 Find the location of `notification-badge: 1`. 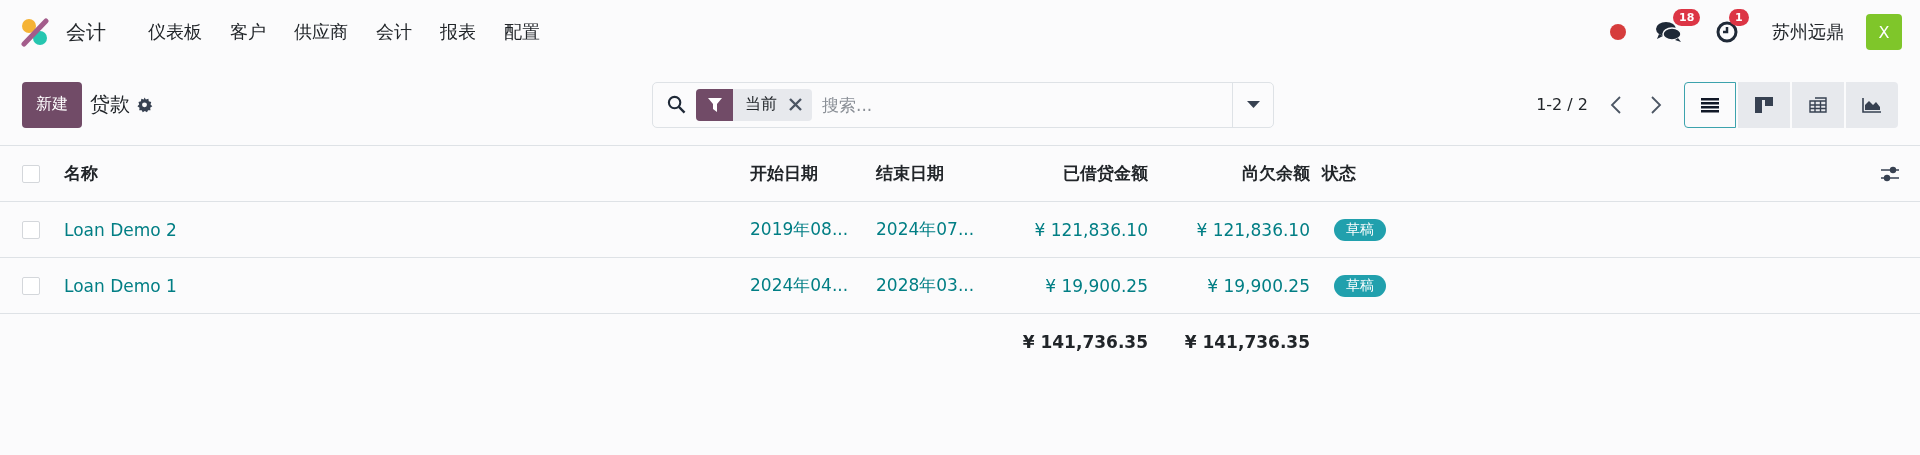

notification-badge: 1 is located at coordinates (1739, 17).